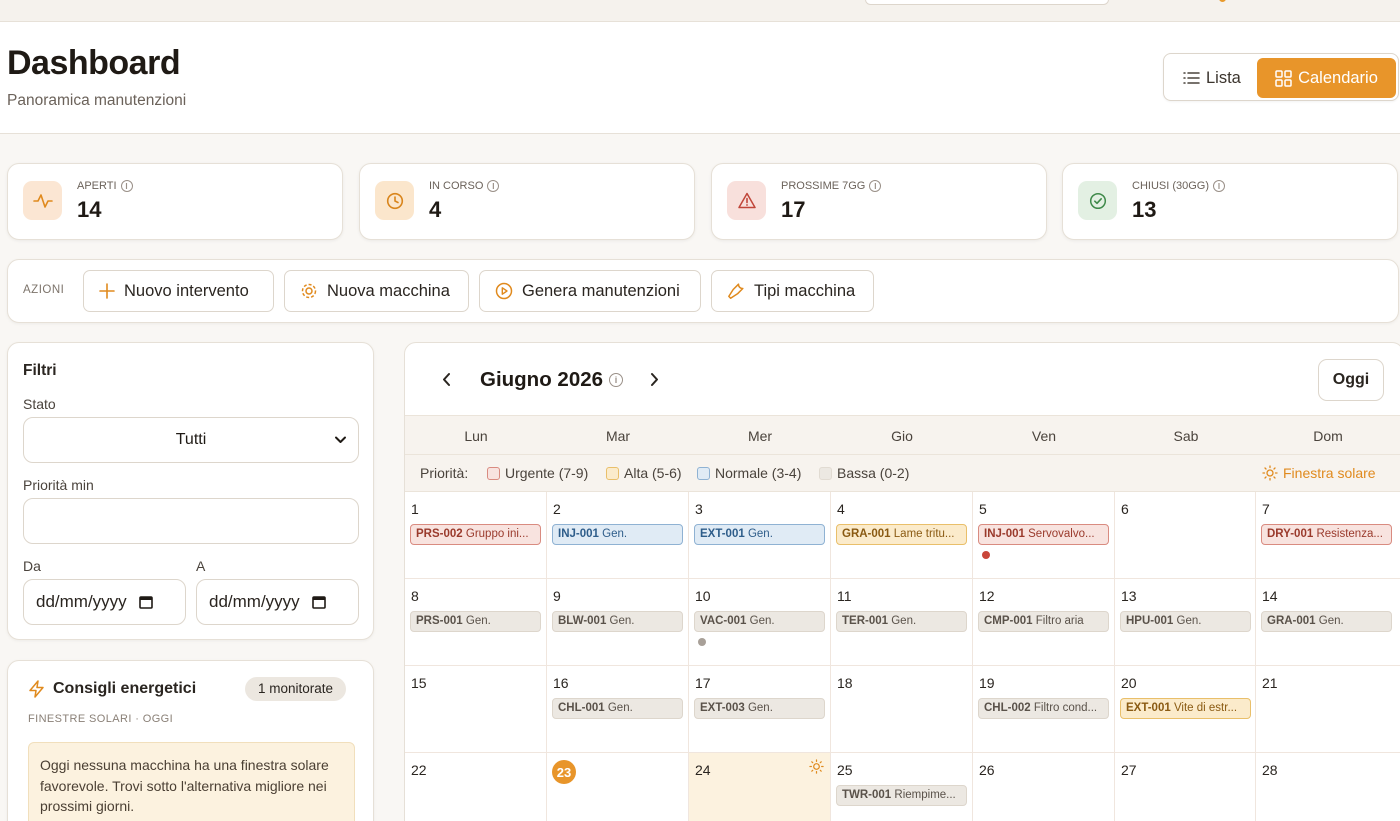 The height and width of the screenshot is (821, 1400). I want to click on maintenance-event: CMP-001 Filtro aria, so click(1043, 621).